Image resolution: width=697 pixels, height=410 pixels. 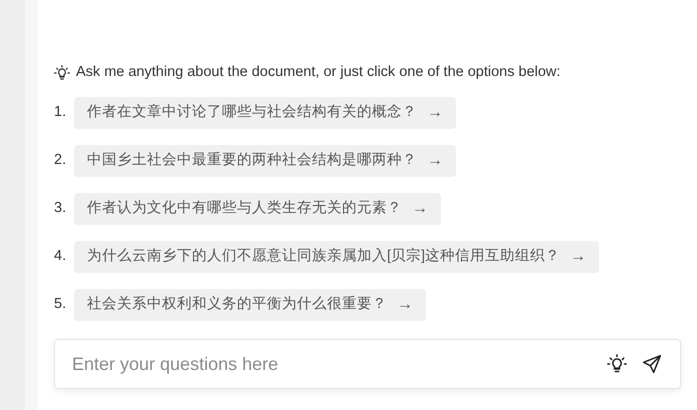 I want to click on suggestion-button: 作者认为文化中有哪些与人类生存无关的元素？ →, so click(x=257, y=209).